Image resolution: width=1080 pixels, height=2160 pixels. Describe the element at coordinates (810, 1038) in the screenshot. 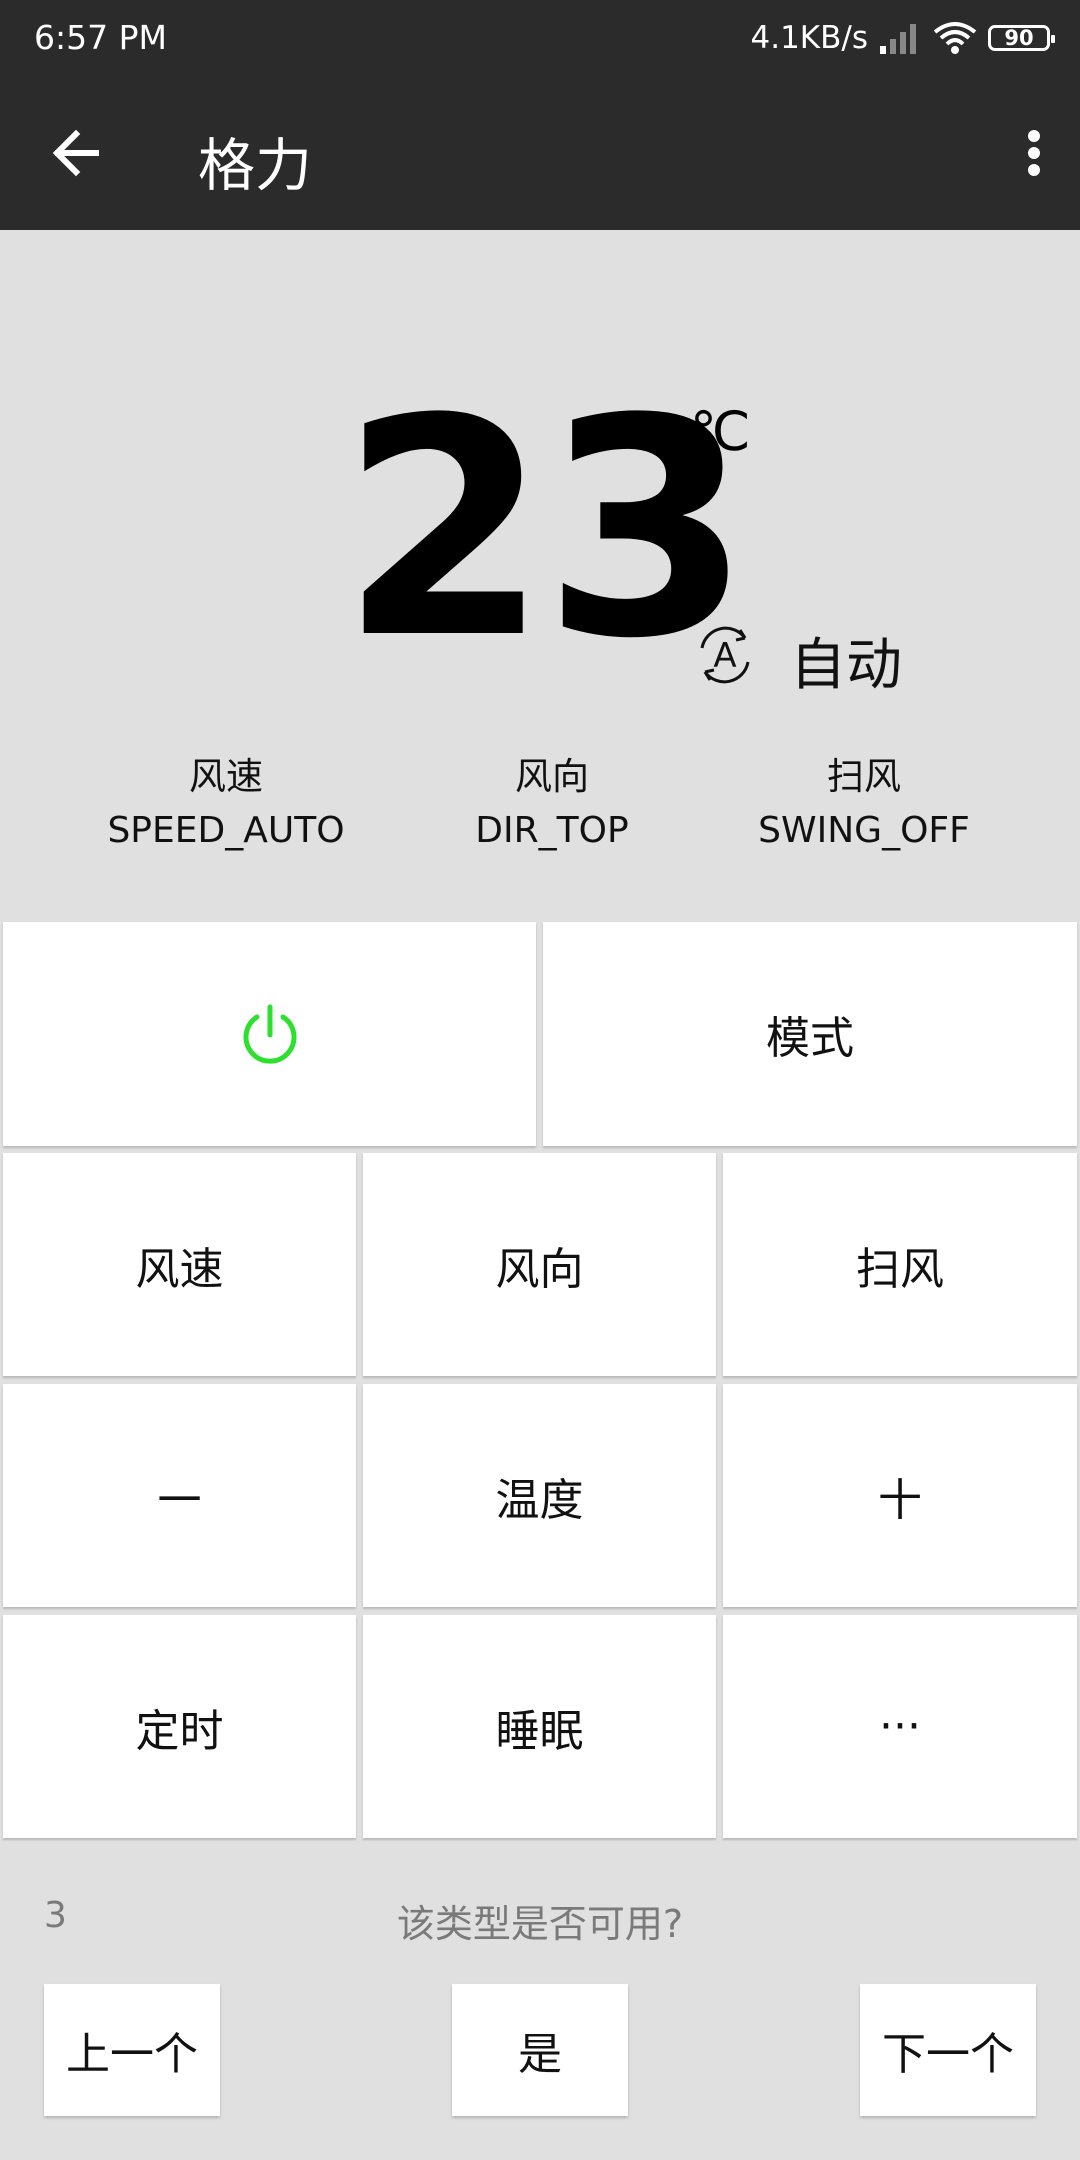

I see `mode-button-label: 模式` at that location.